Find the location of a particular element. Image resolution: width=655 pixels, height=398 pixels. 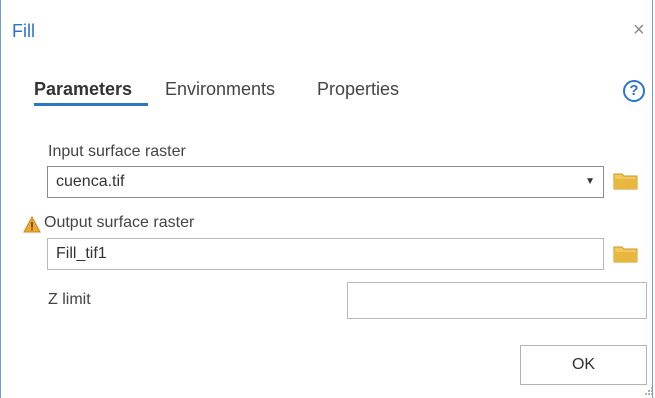

close-icon: × is located at coordinates (639, 30).